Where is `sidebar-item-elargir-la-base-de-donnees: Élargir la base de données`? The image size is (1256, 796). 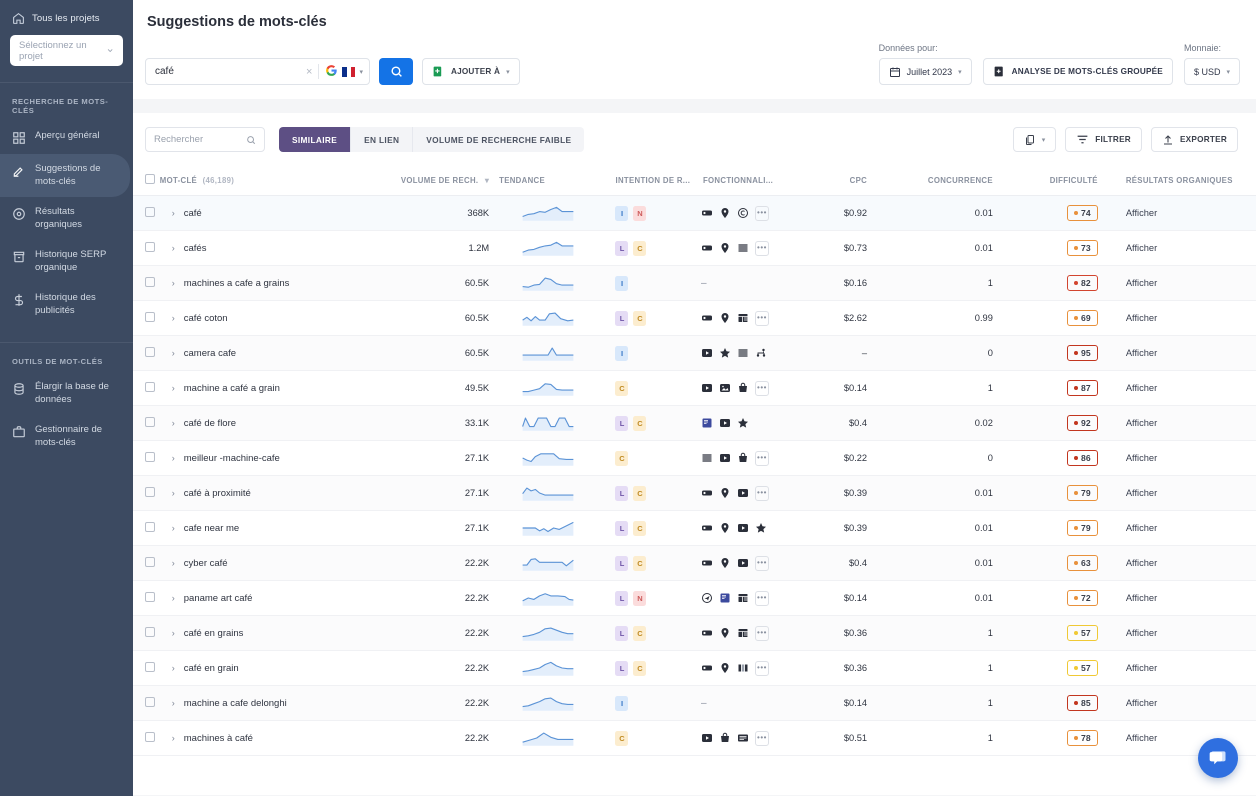 sidebar-item-elargir-la-base-de-donnees: Élargir la base de données is located at coordinates (66, 393).